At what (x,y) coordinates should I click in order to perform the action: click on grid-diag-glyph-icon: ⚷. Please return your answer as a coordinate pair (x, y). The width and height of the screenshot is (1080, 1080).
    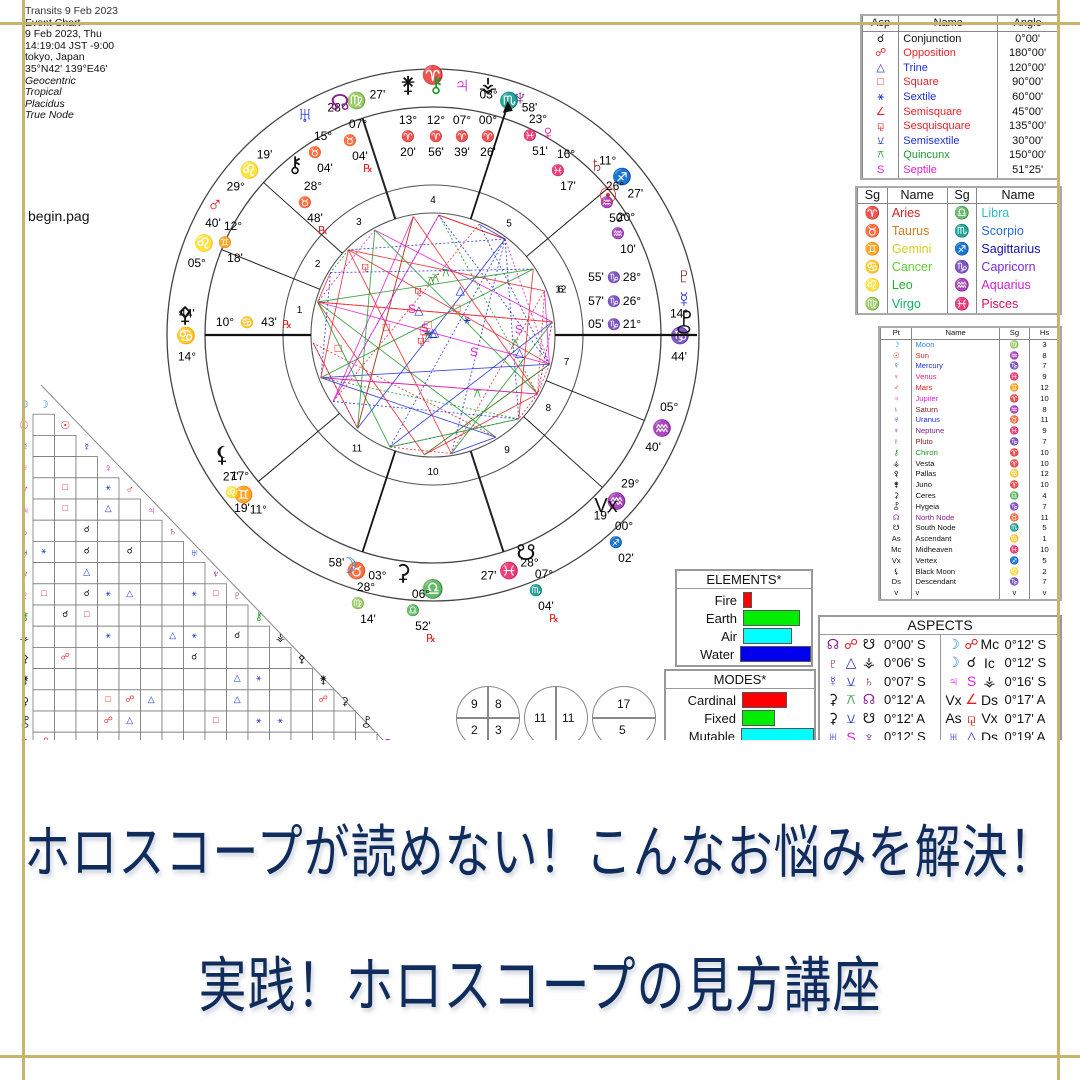
    Looking at the image, I should click on (259, 617).